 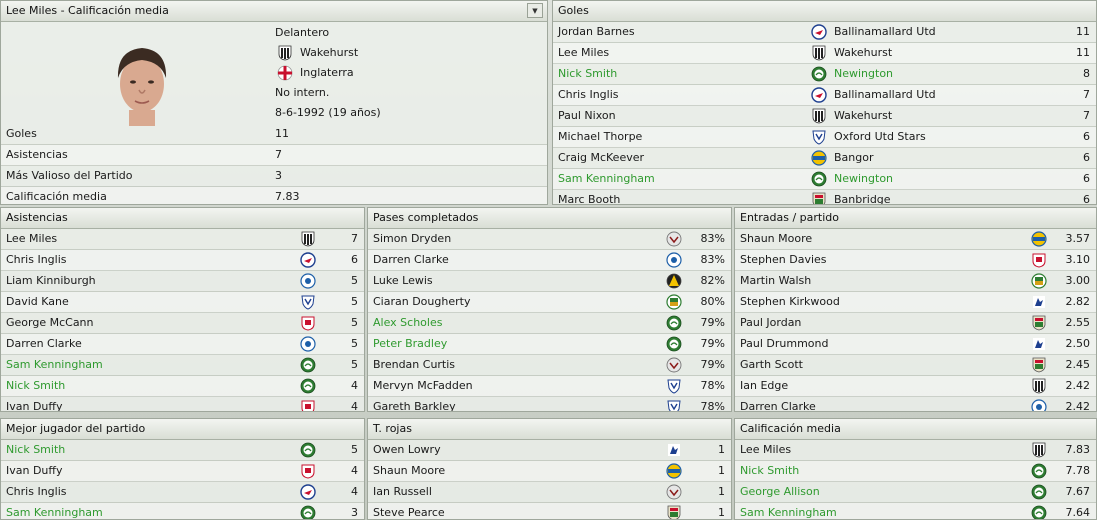 What do you see at coordinates (915, 471) in the screenshot?
I see `avgrating-row: Nick Smith 7.78` at bounding box center [915, 471].